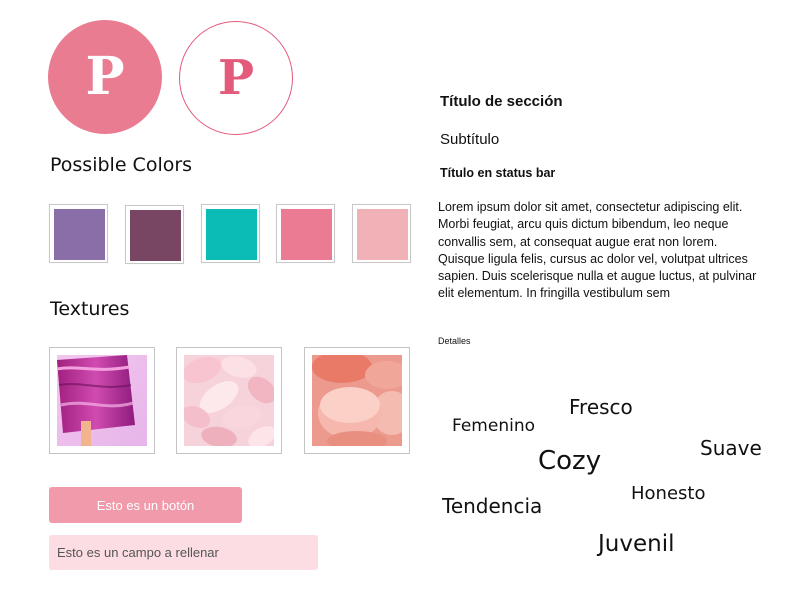  What do you see at coordinates (498, 173) in the screenshot?
I see `statusbar-title: Título en status bar` at bounding box center [498, 173].